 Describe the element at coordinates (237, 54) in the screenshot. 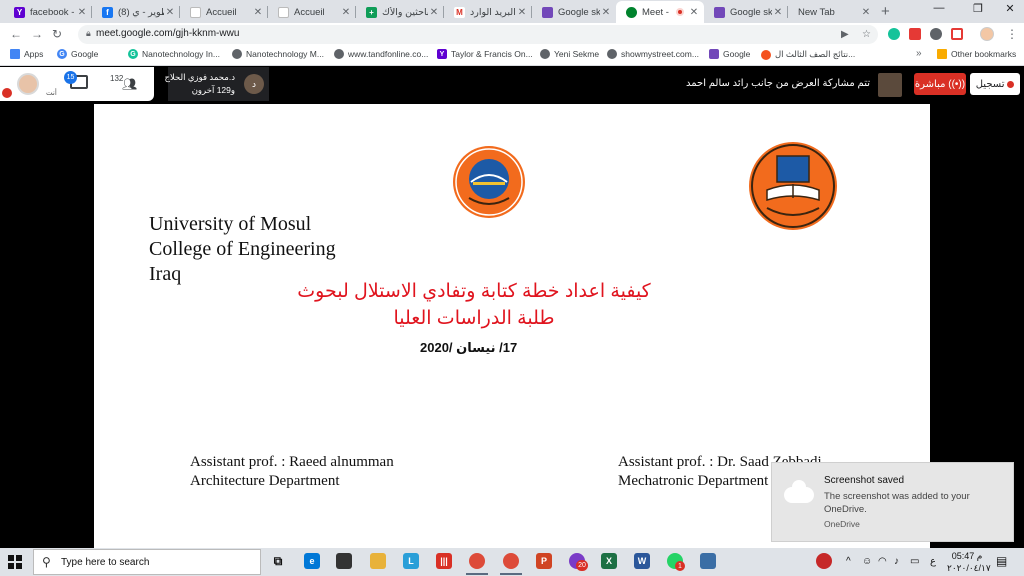

I see `globe-icon` at that location.